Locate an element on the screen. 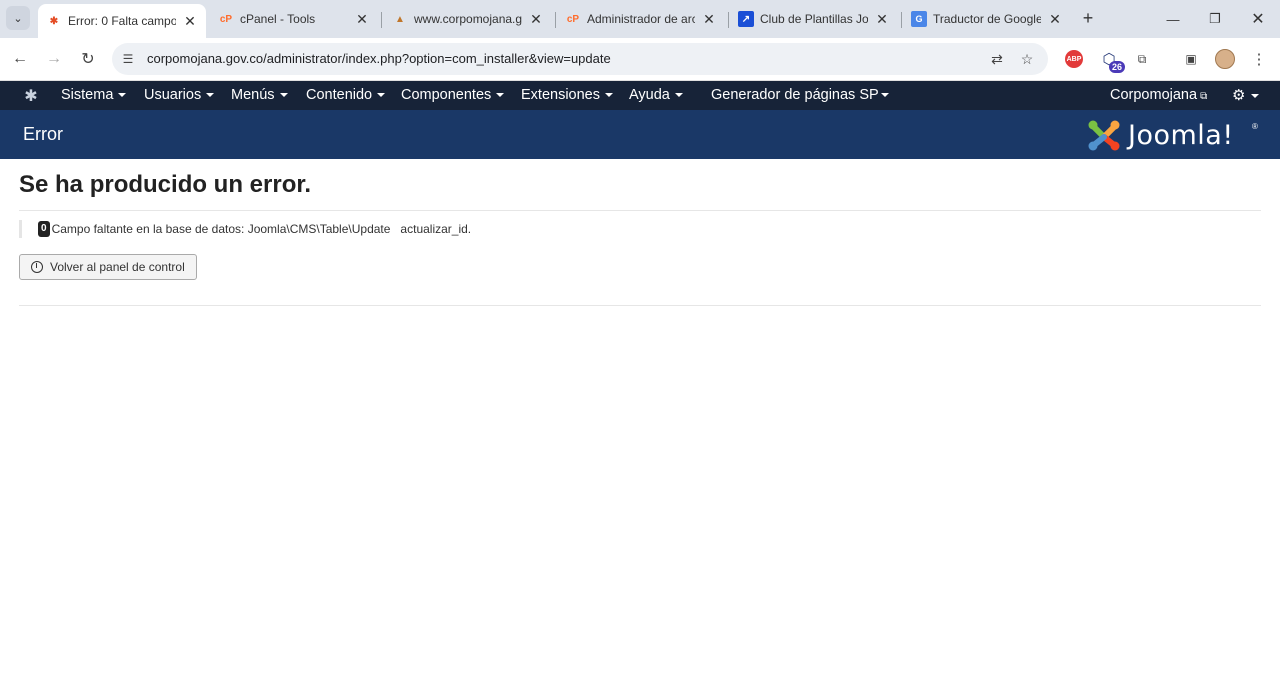 The width and height of the screenshot is (1280, 682). site-info-icon: ☰ is located at coordinates (128, 59).